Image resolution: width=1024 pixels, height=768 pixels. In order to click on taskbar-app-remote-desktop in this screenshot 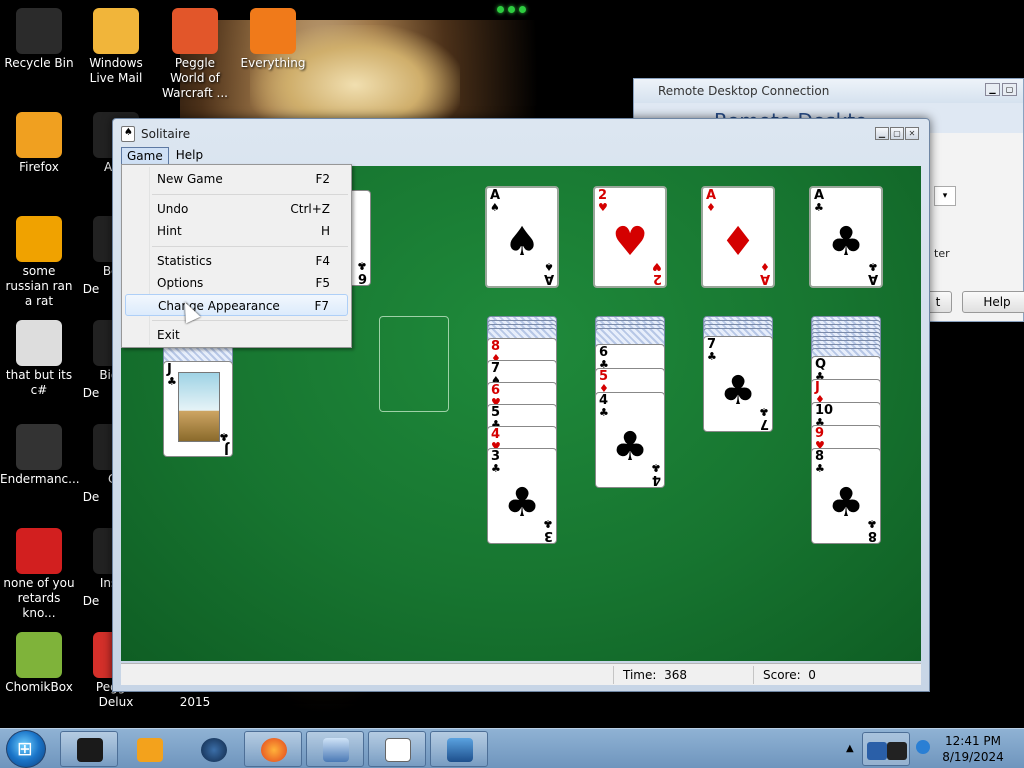, I will do `click(335, 749)`.